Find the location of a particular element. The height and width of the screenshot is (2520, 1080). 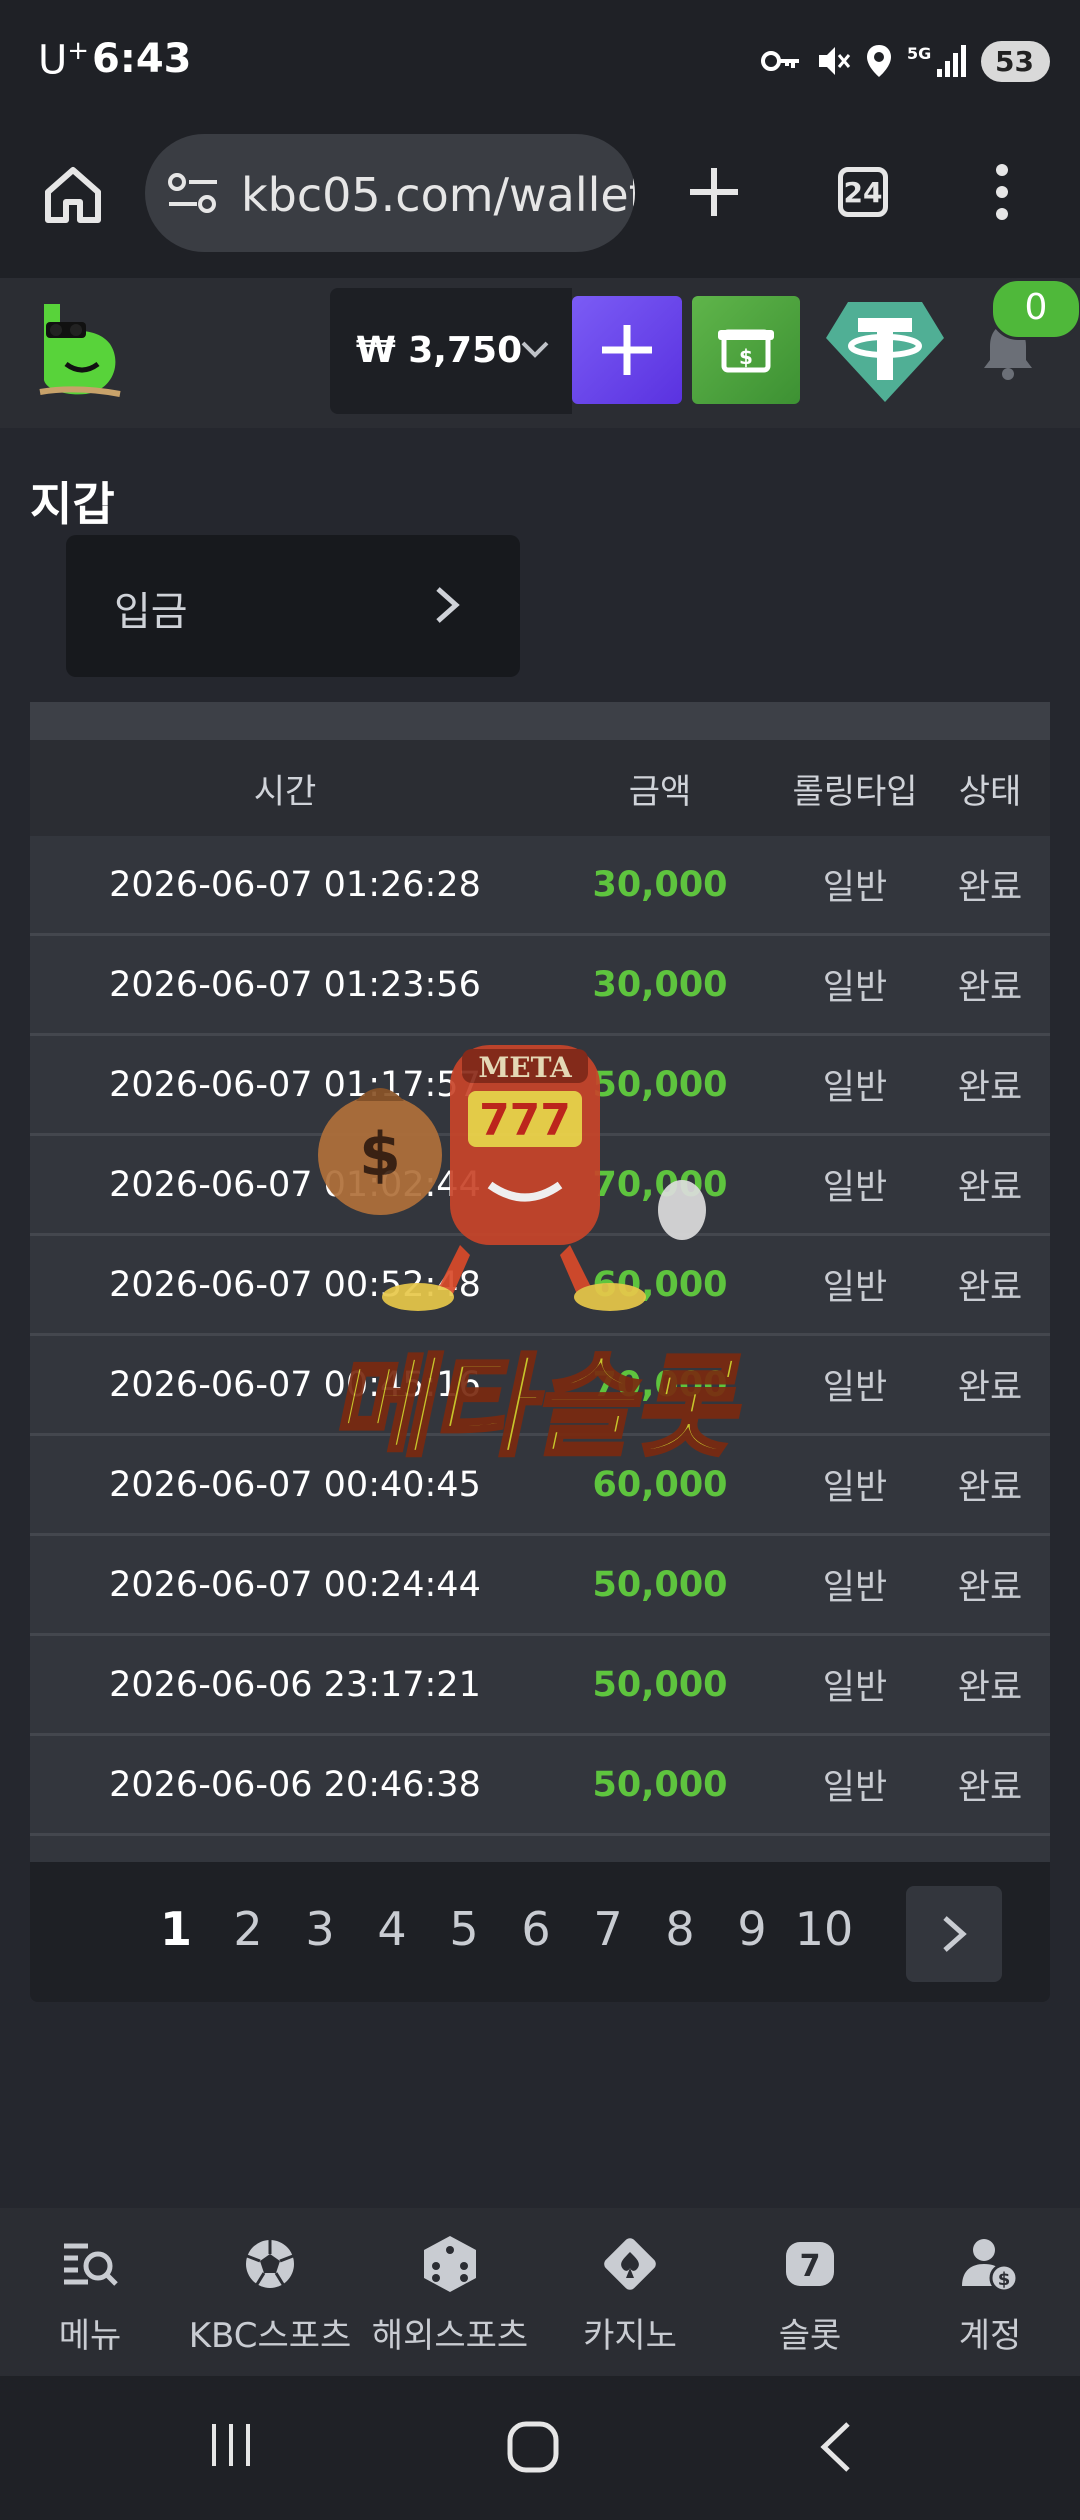

carrier-label: U+ is located at coordinates (64, 60).